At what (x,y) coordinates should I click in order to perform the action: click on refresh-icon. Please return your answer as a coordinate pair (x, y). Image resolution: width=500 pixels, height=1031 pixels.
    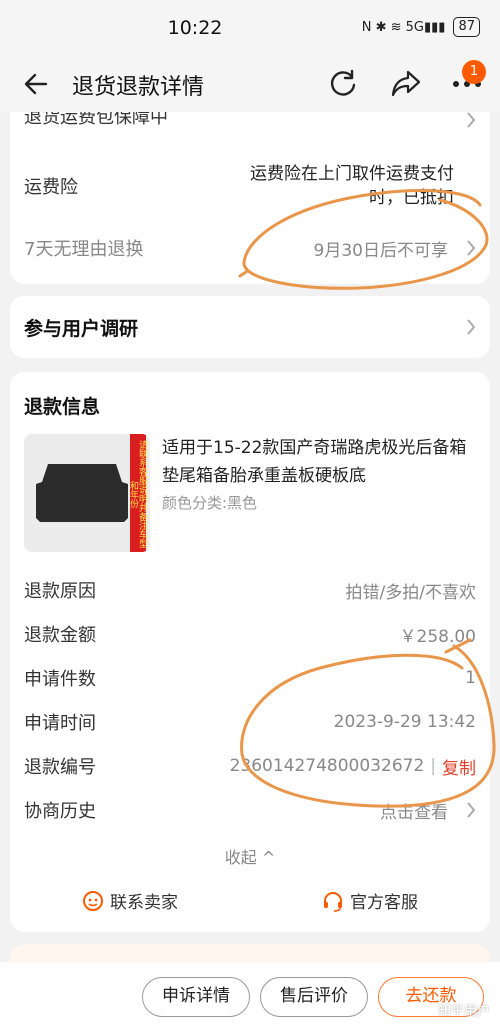
    Looking at the image, I should click on (343, 83).